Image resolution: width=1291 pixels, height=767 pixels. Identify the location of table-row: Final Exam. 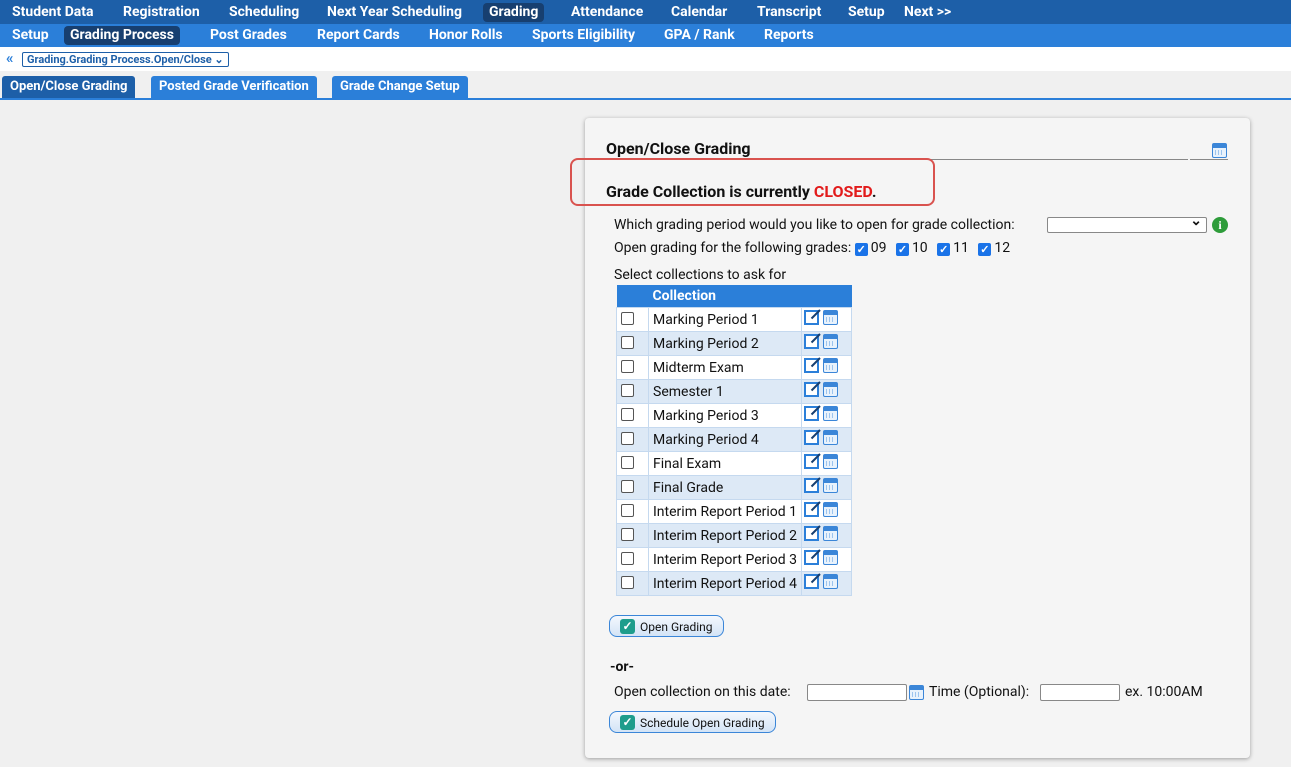
(734, 463).